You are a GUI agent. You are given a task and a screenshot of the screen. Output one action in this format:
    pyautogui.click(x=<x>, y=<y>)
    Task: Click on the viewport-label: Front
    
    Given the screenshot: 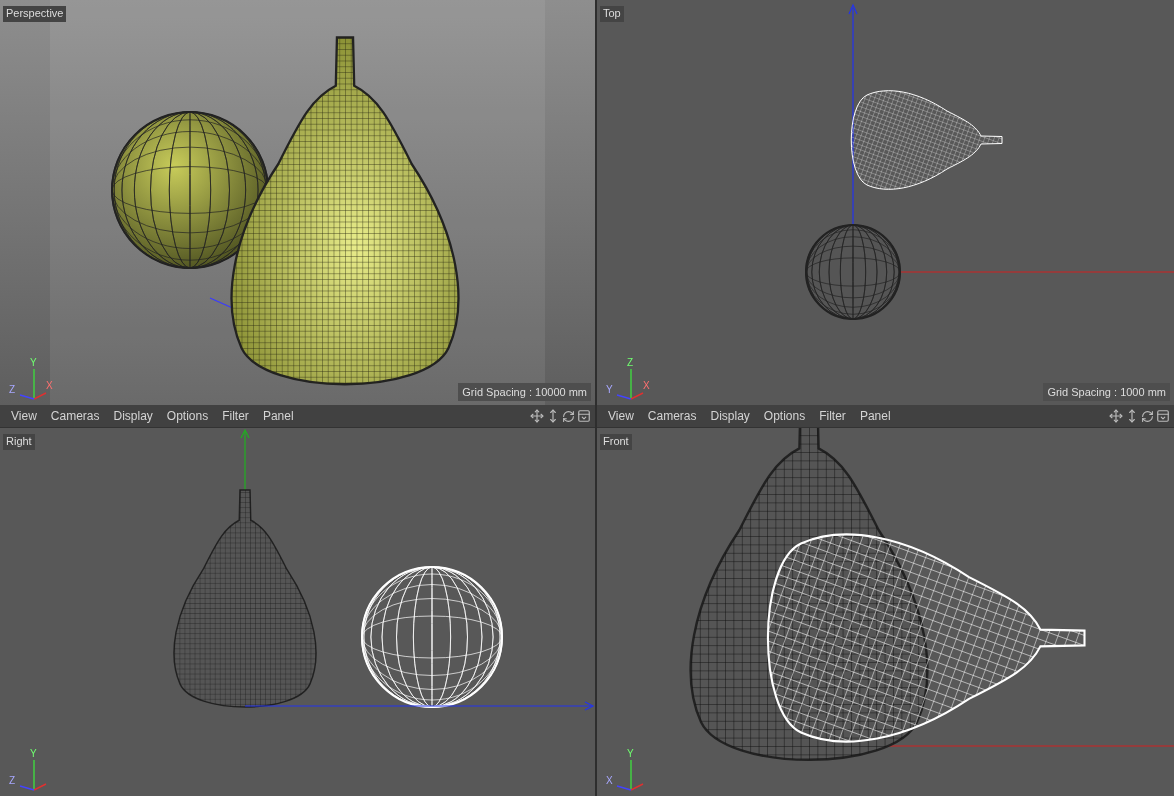 What is the action you would take?
    pyautogui.click(x=616, y=442)
    